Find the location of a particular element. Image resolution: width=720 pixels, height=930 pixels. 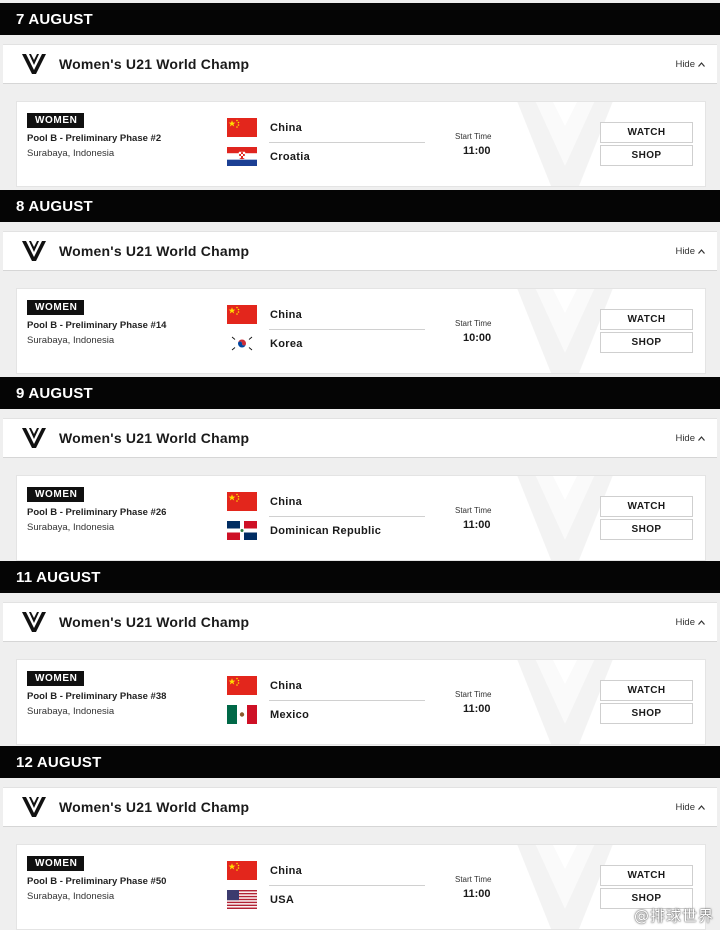

team-away: Dominican Republic is located at coordinates (304, 530).